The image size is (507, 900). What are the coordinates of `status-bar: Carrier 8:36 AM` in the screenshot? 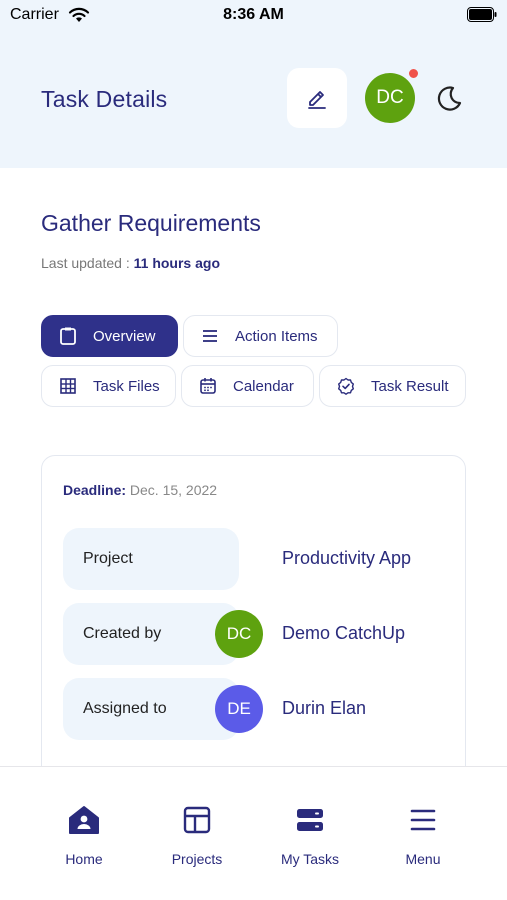 It's located at (253, 16).